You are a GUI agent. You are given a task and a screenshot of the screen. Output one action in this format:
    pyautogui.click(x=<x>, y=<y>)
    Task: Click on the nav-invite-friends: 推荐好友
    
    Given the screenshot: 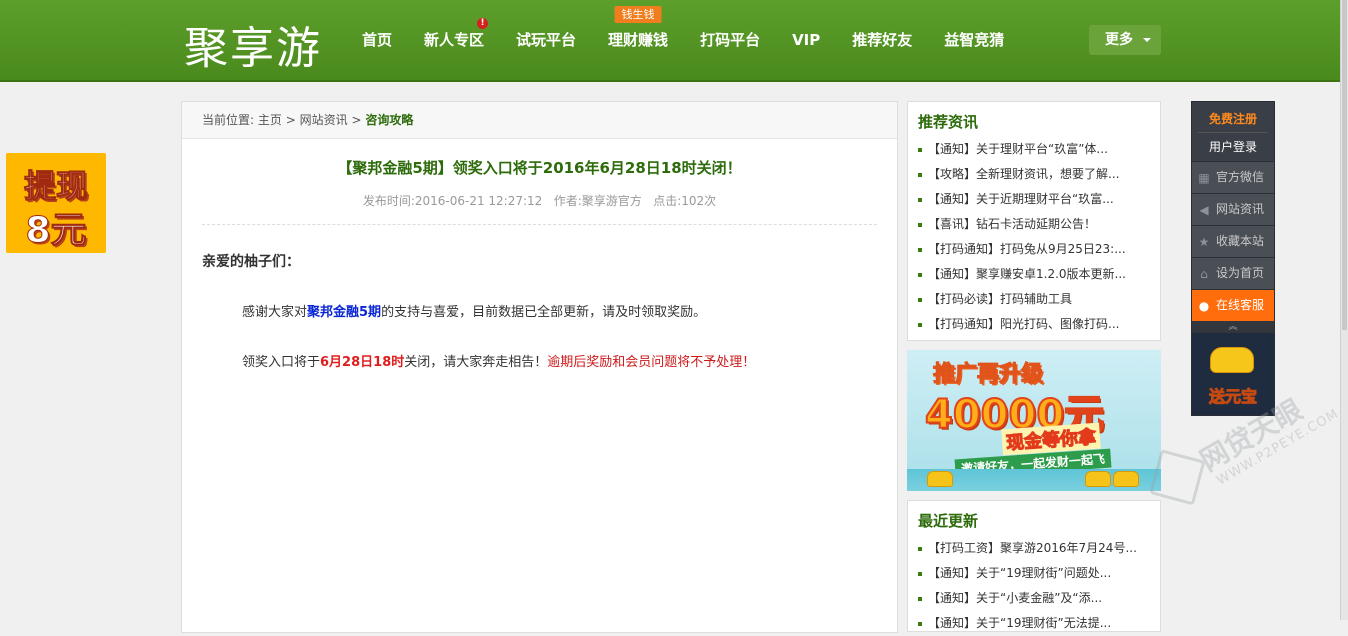 What is the action you would take?
    pyautogui.click(x=882, y=40)
    